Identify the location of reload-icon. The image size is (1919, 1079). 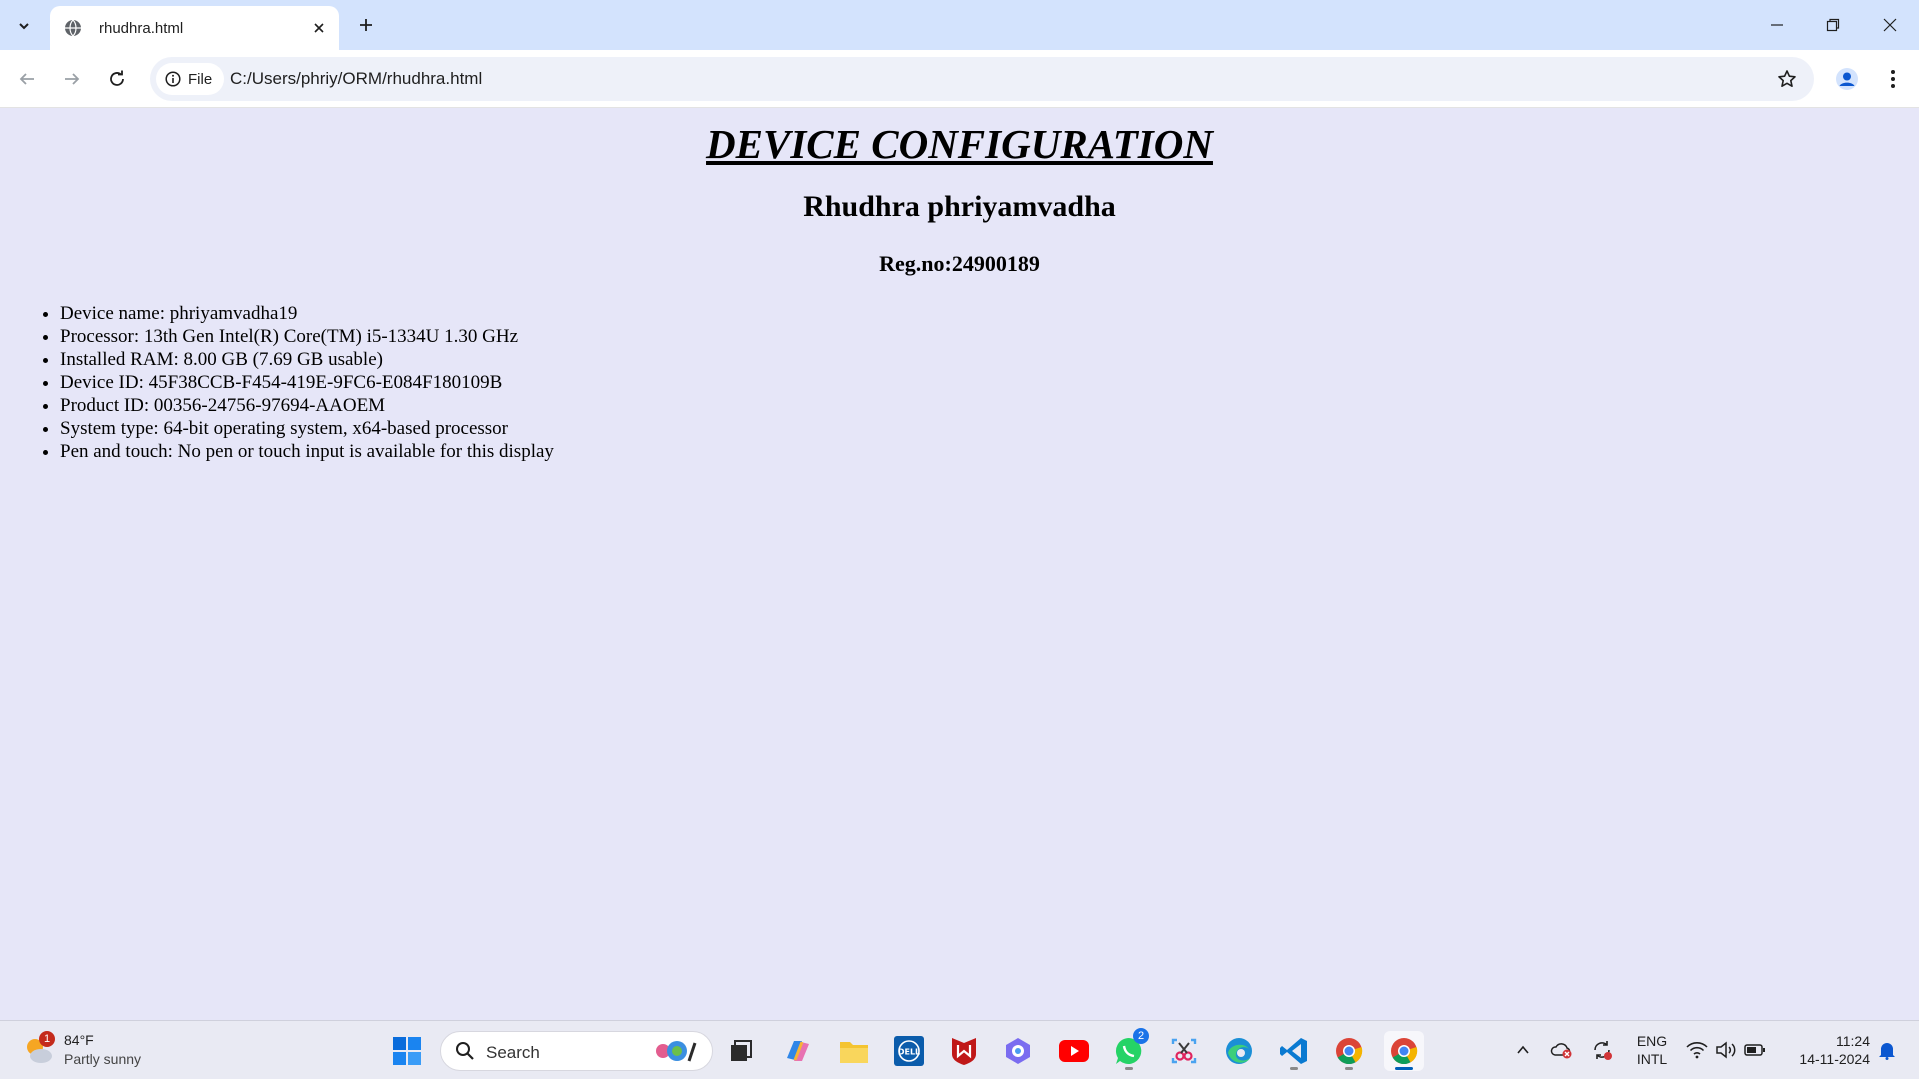
(117, 78).